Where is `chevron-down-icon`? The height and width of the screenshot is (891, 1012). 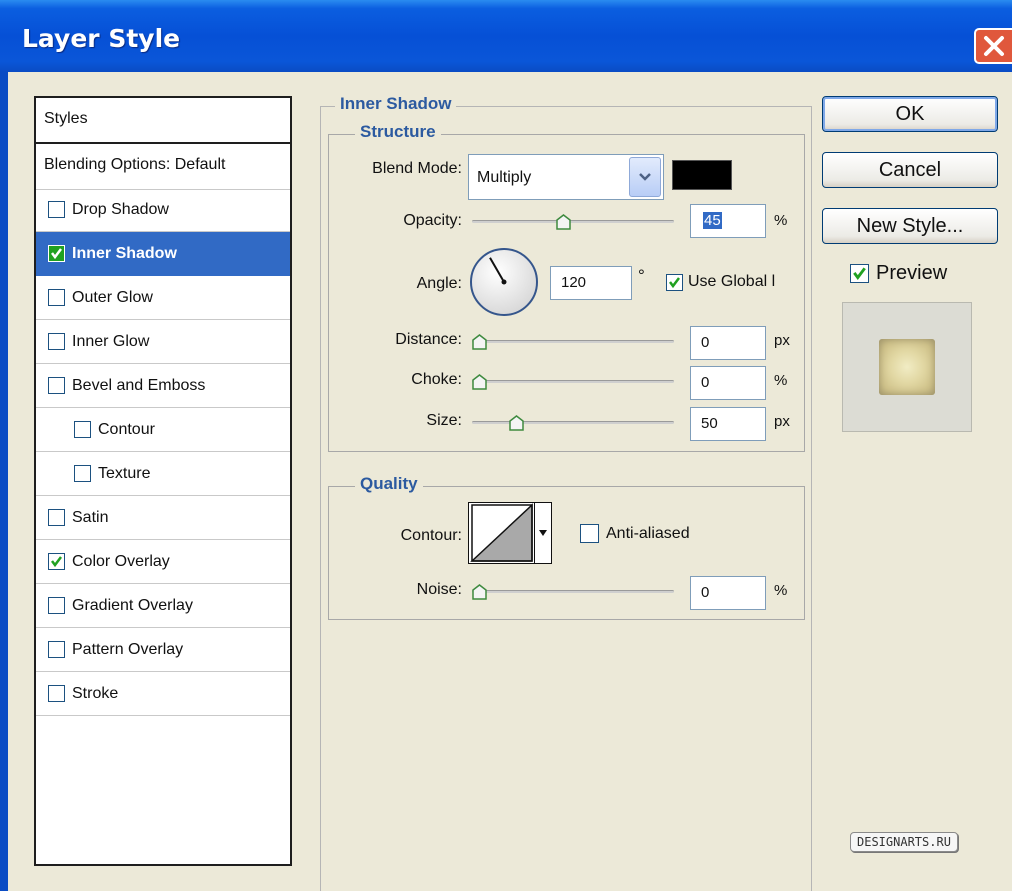
chevron-down-icon is located at coordinates (645, 177).